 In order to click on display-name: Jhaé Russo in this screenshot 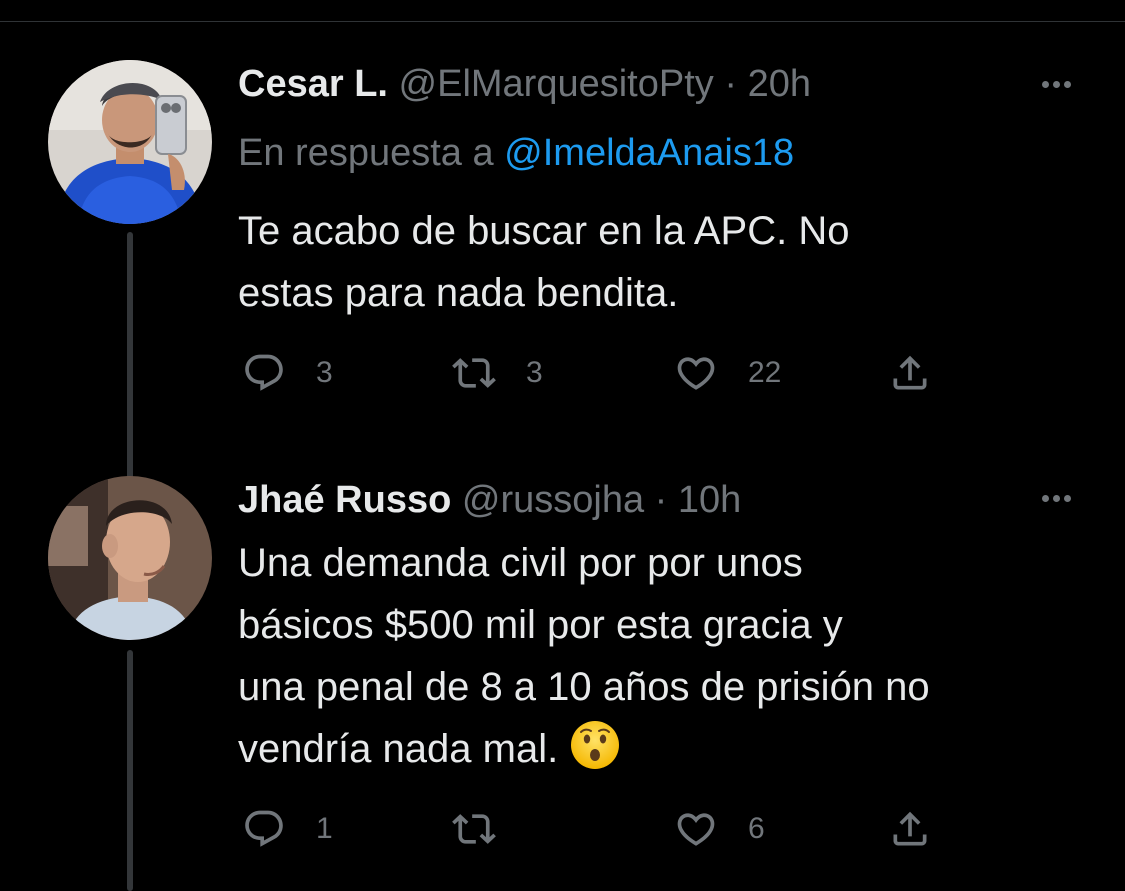, I will do `click(344, 500)`.